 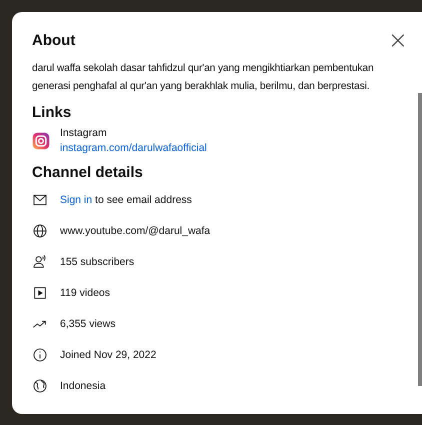 What do you see at coordinates (126, 200) in the screenshot?
I see `detail-text: Sign in to see email address` at bounding box center [126, 200].